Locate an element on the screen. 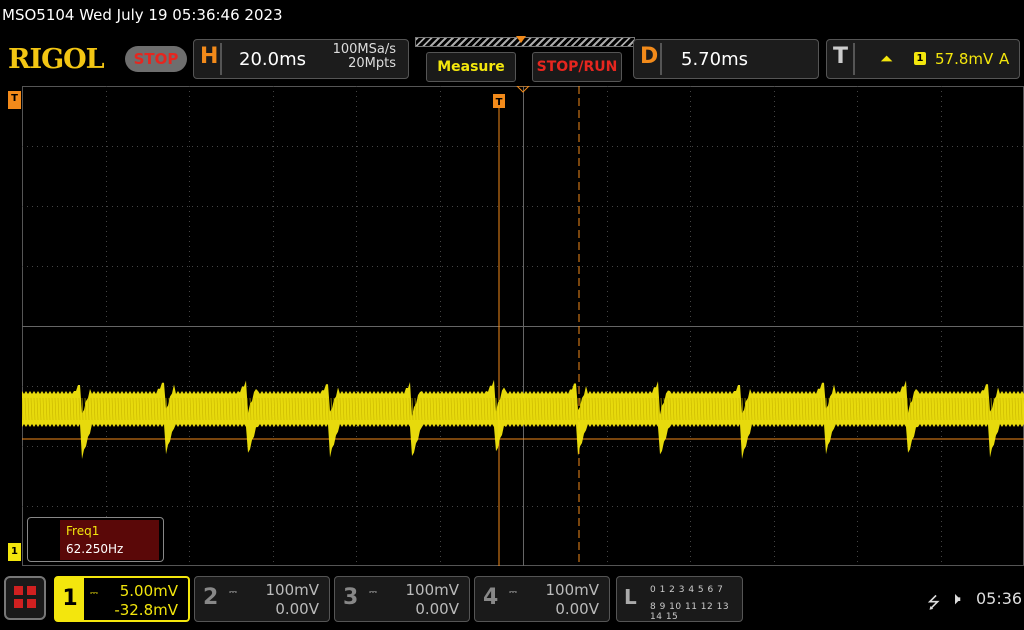 The image size is (1024, 630). trigger-panel: T ⏶ 1 57.8mV A is located at coordinates (923, 59).